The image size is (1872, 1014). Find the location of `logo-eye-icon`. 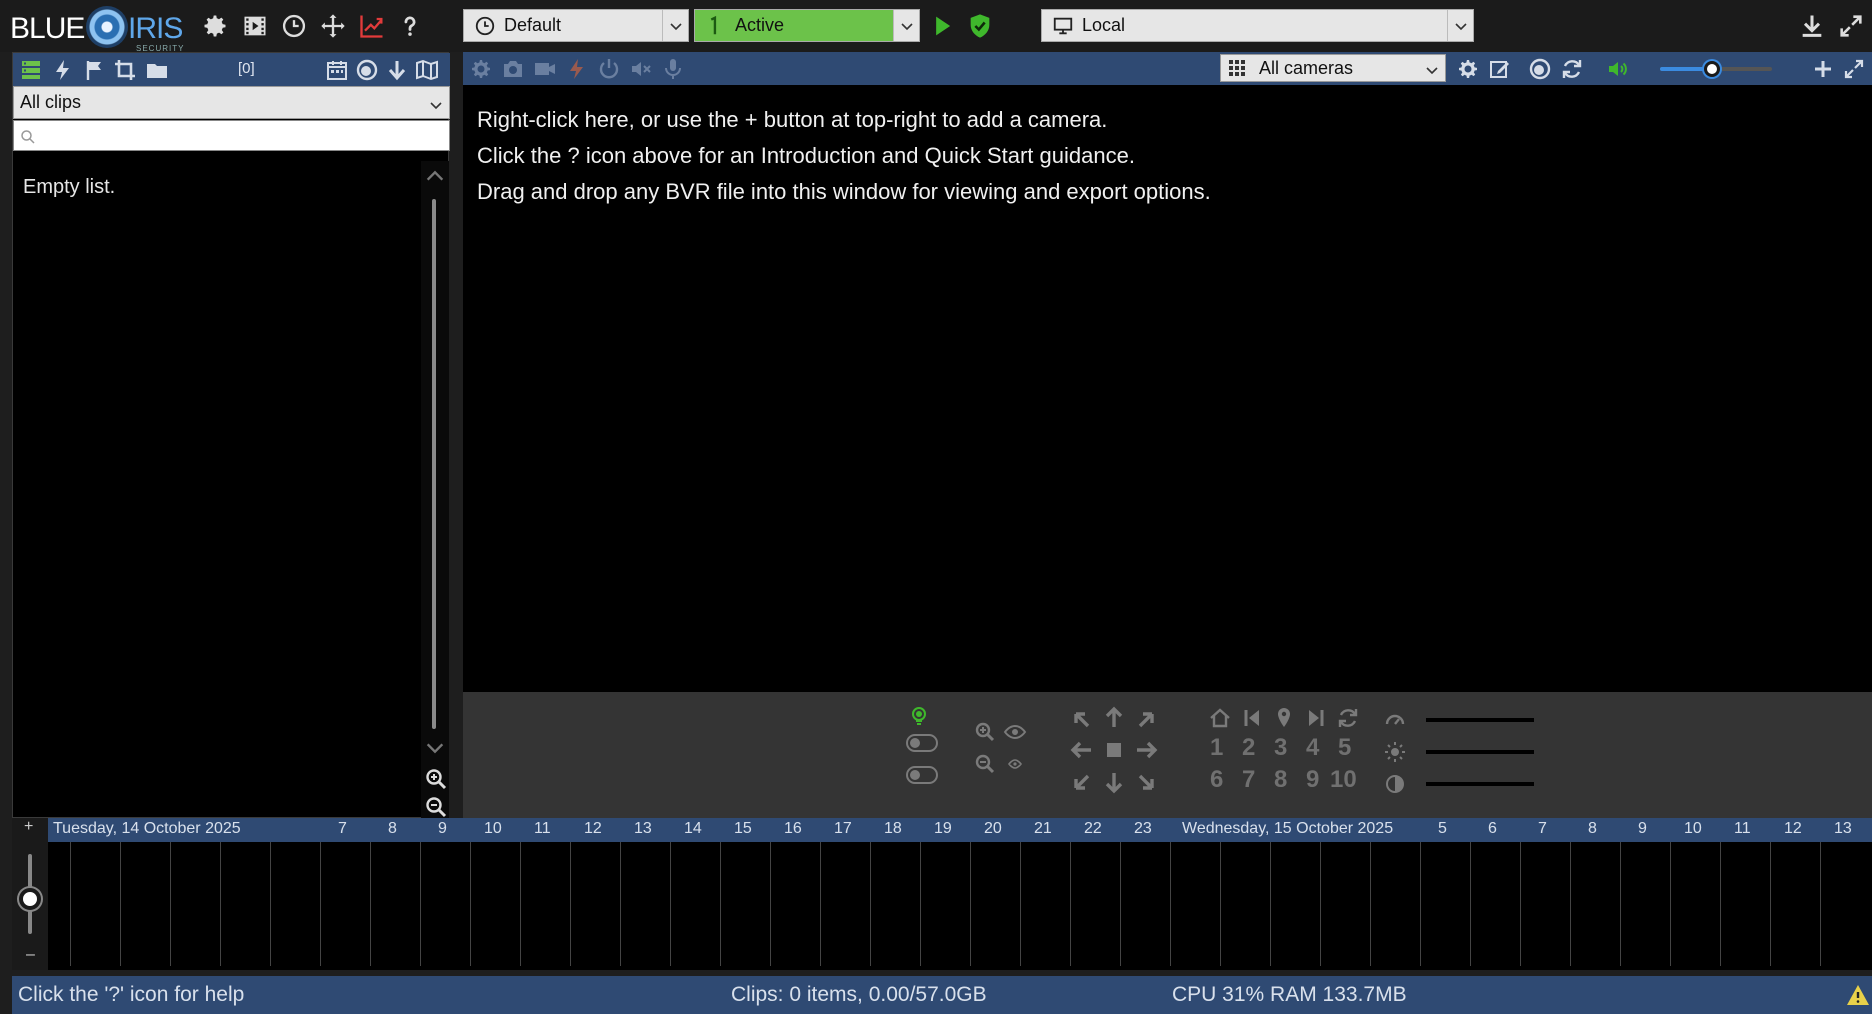

logo-eye-icon is located at coordinates (107, 27).